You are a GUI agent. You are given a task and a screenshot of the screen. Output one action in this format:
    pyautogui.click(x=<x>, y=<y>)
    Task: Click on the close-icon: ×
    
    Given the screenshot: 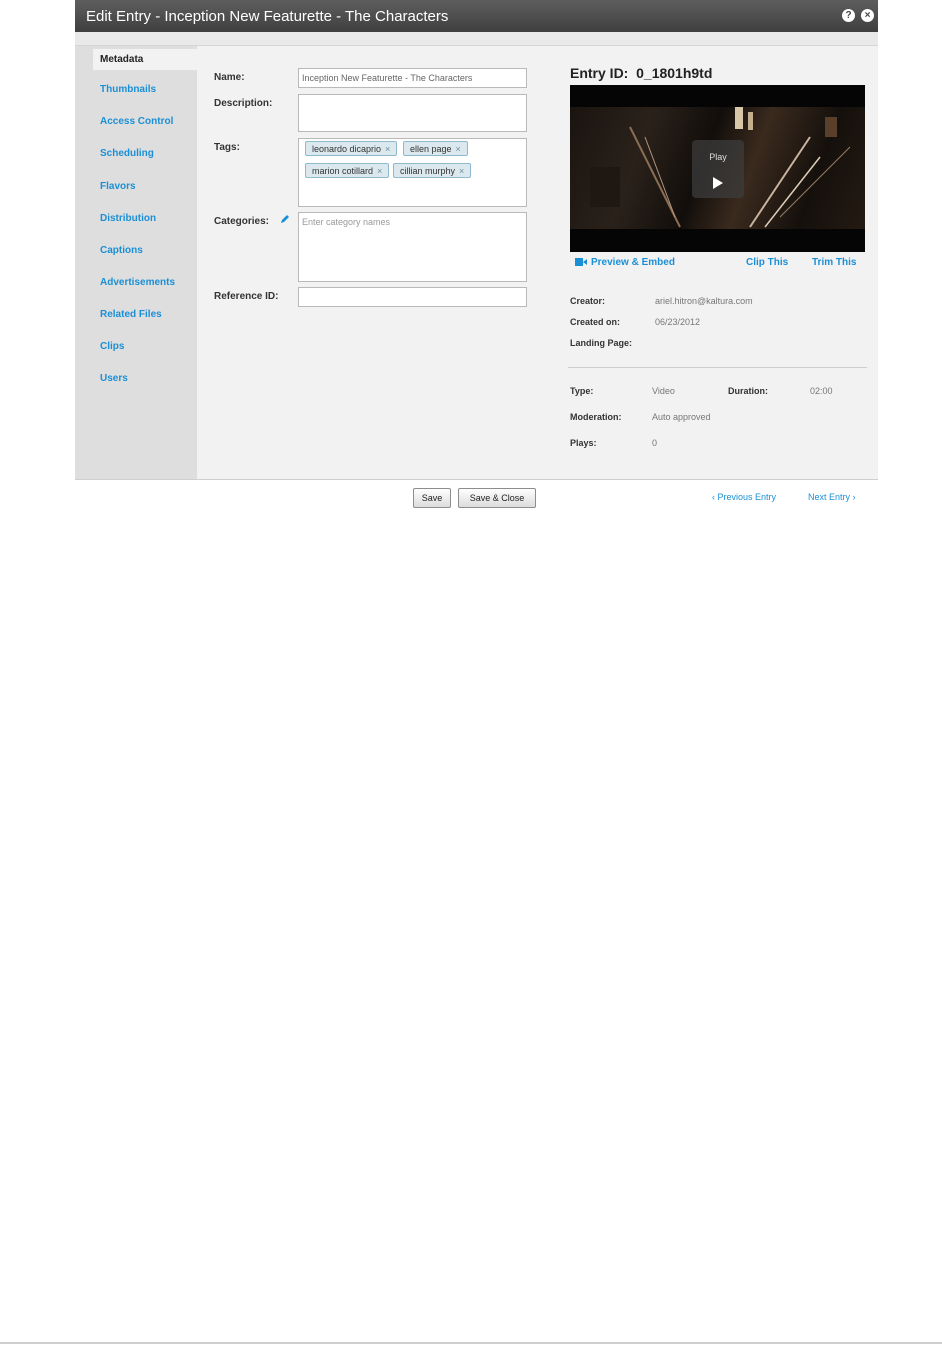 What is the action you would take?
    pyautogui.click(x=867, y=15)
    